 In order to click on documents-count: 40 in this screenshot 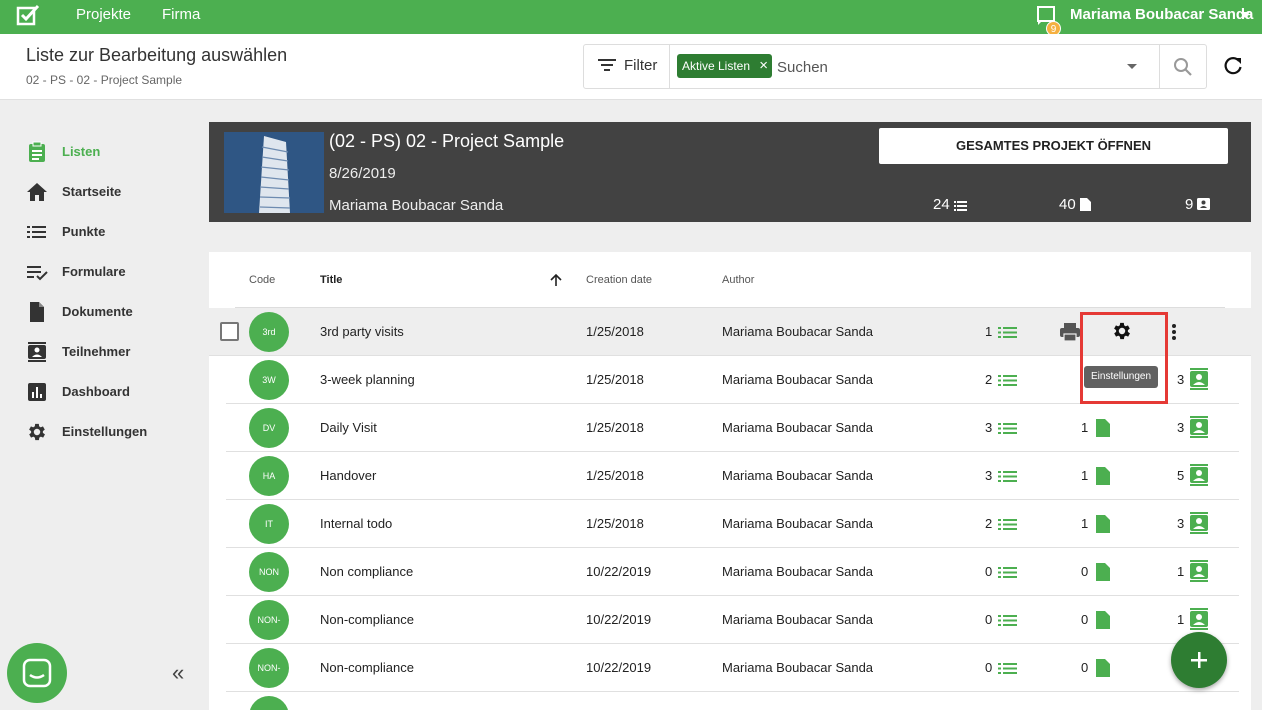, I will do `click(1067, 204)`.